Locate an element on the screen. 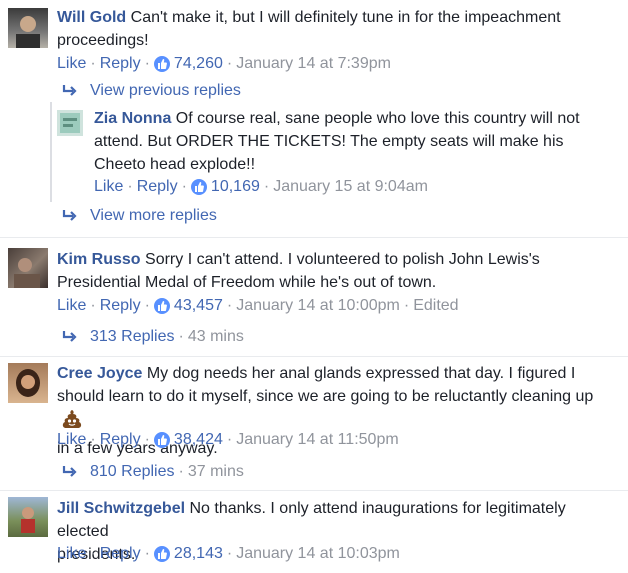 This screenshot has width=628, height=573. view-previous-replies-link: View previous replies is located at coordinates (151, 91).